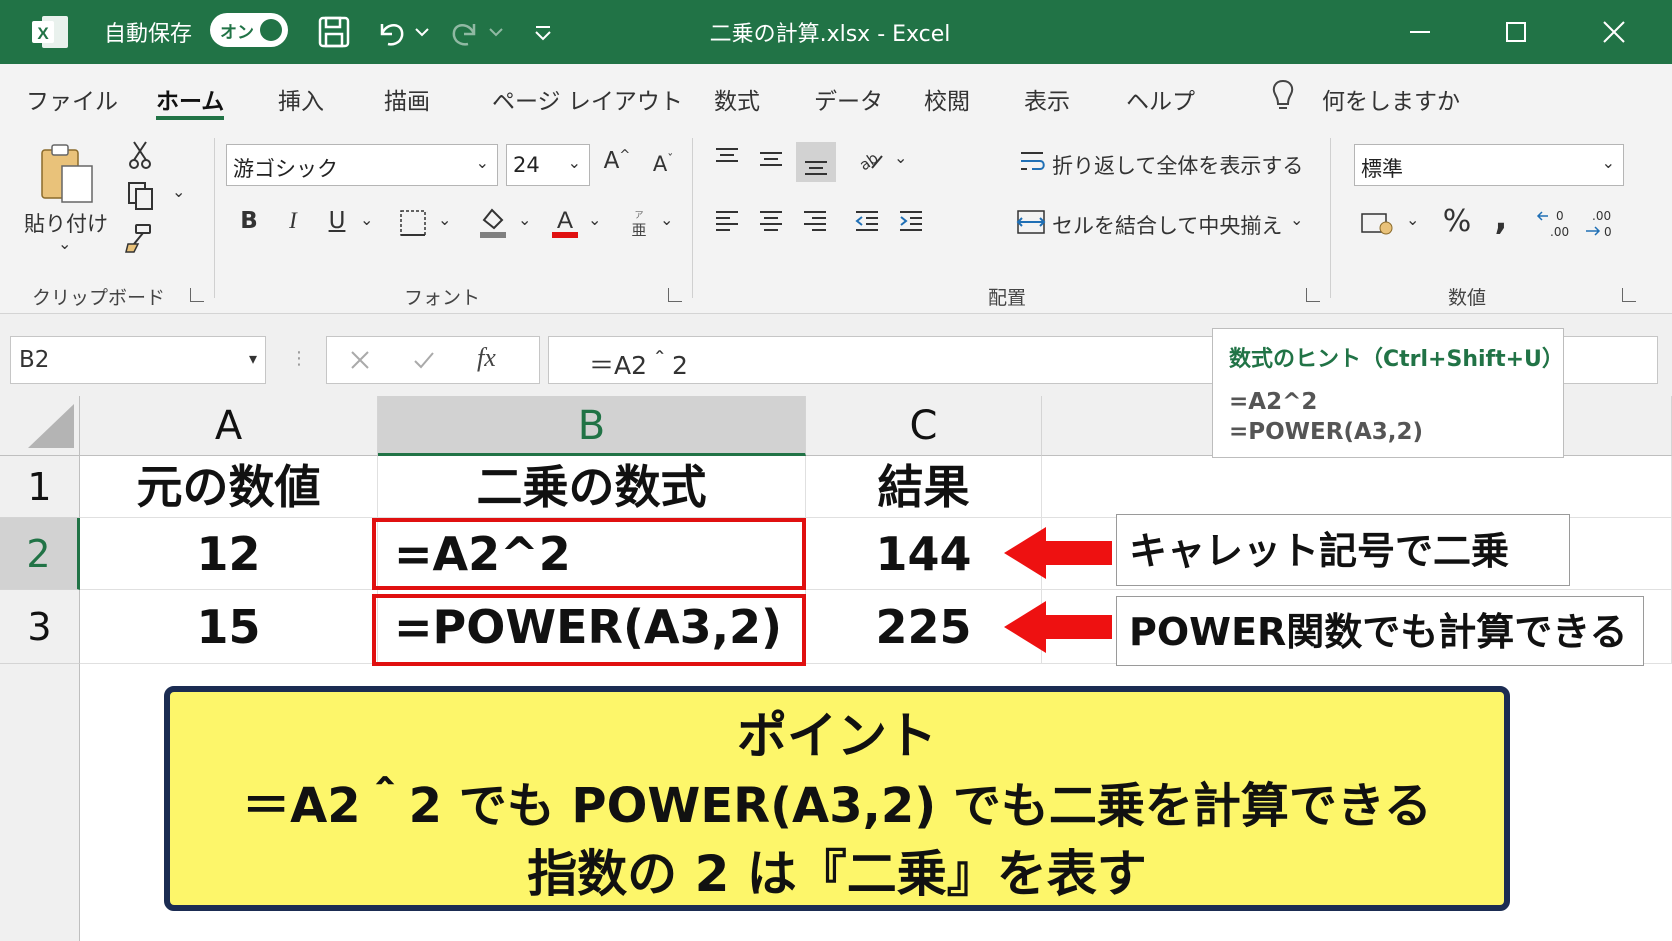 The image size is (1672, 941). I want to click on alignment-launcher-icon, so click(1313, 295).